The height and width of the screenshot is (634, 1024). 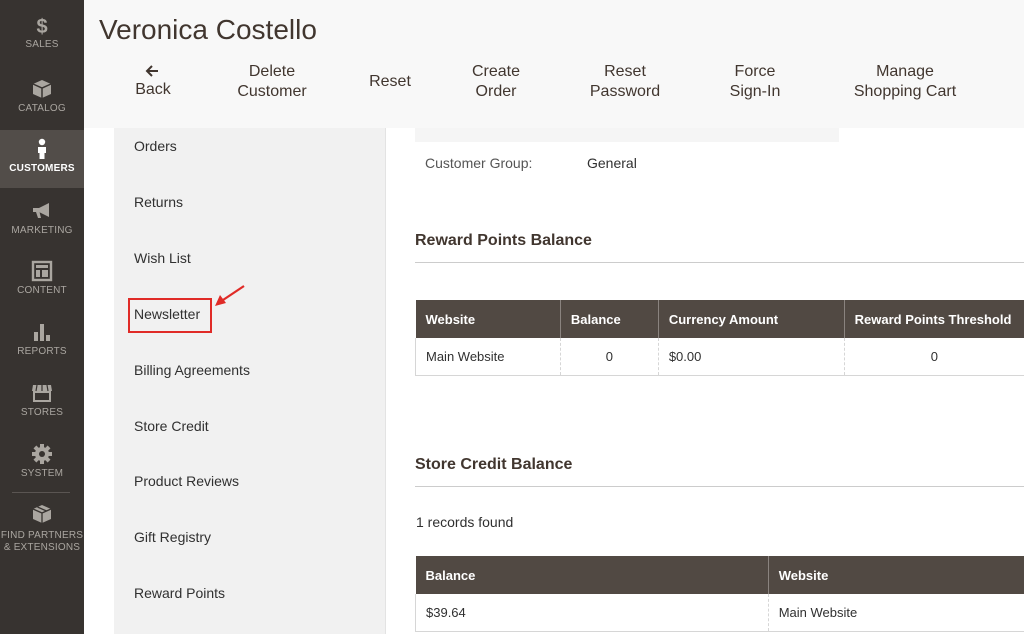 I want to click on nav-label: MARKETING, so click(x=42, y=230).